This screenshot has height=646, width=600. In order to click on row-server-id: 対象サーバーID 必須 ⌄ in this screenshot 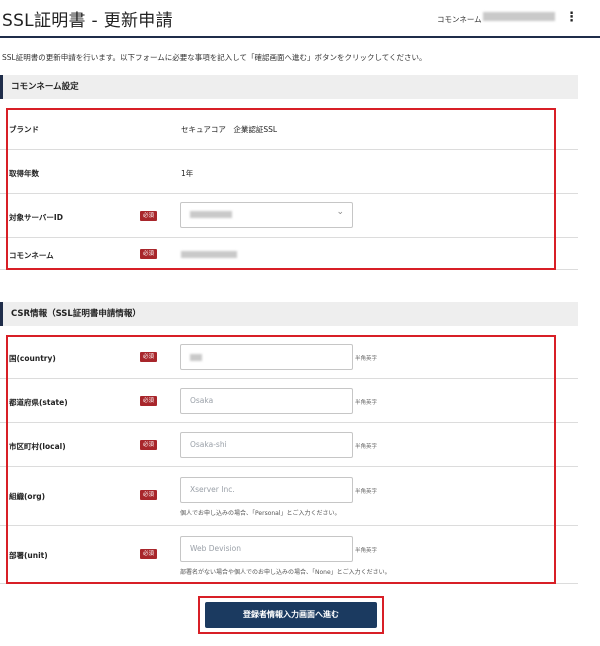, I will do `click(289, 216)`.